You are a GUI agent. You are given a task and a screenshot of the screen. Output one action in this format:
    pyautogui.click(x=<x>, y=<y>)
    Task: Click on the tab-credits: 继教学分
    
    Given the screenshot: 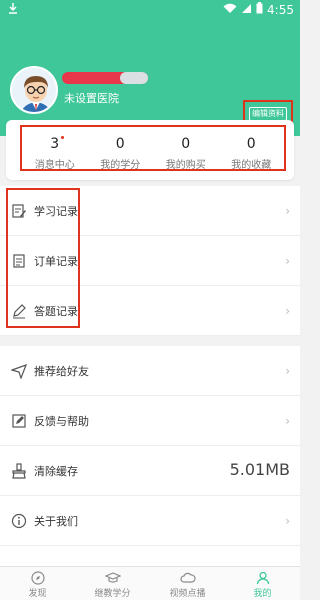 What is the action you would take?
    pyautogui.click(x=112, y=583)
    